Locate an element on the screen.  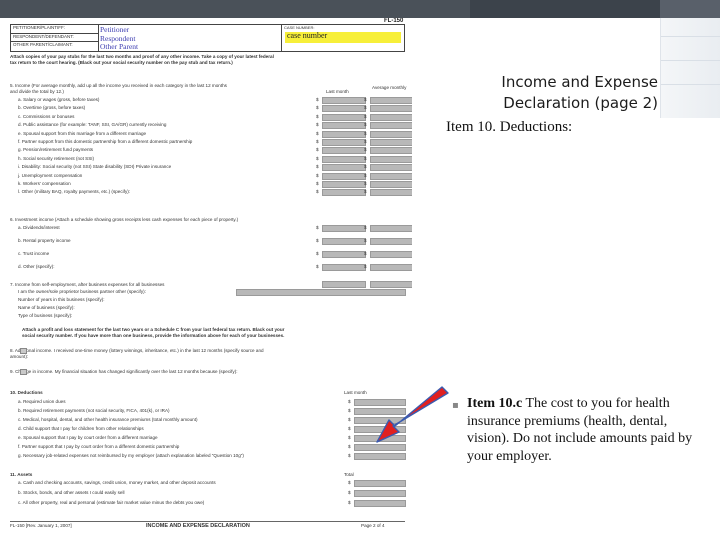
pointer-arrow is located at coordinates (412, 414).